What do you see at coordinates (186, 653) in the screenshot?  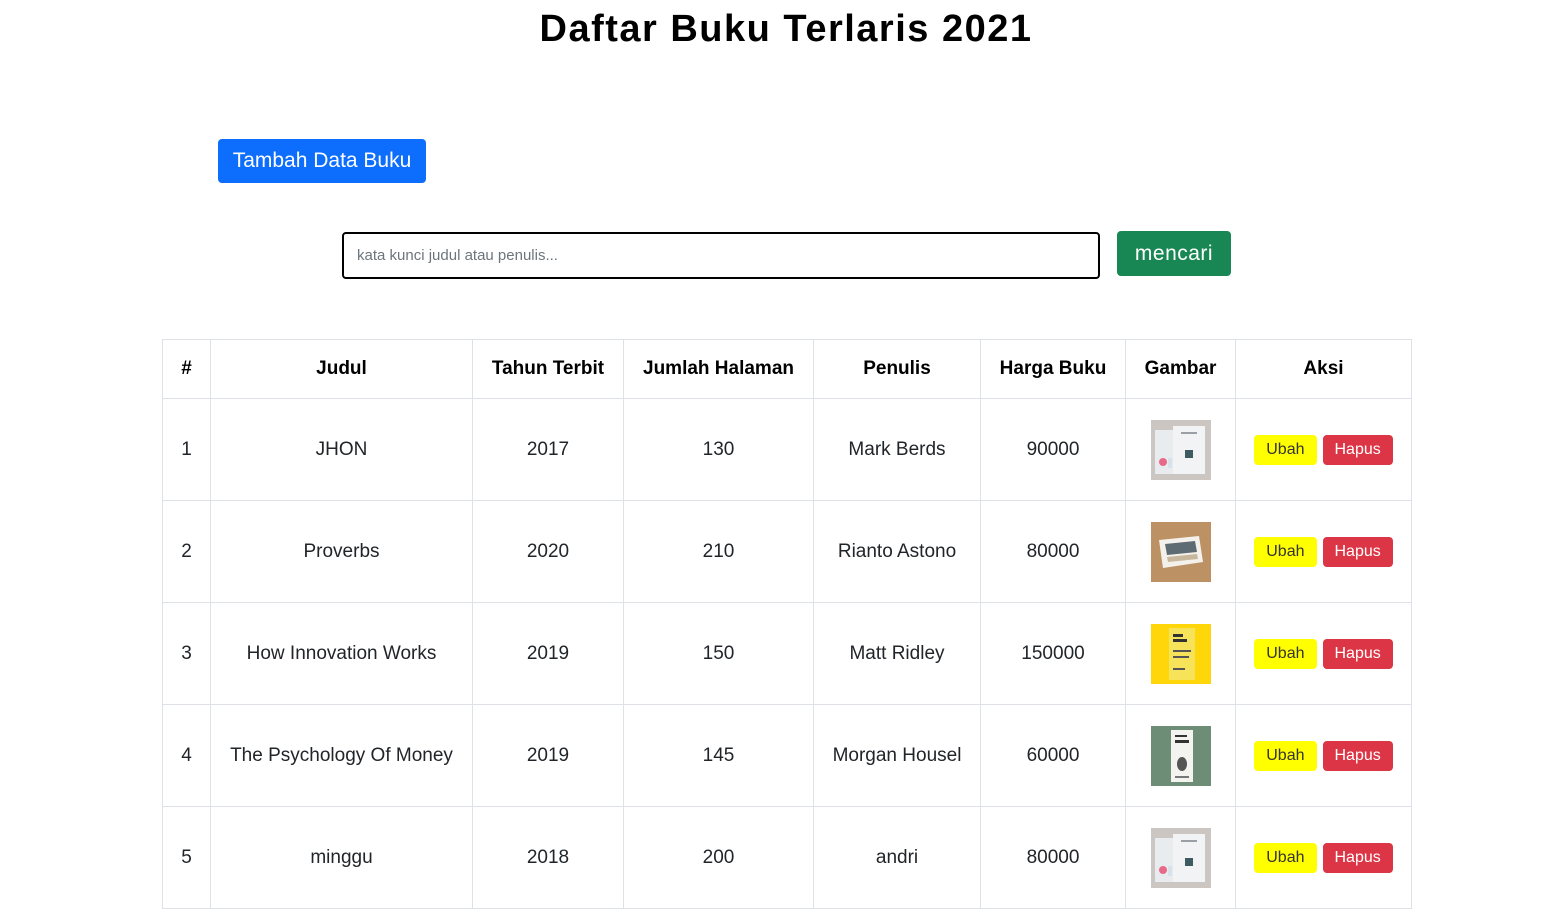 I see `cell-number: 3` at bounding box center [186, 653].